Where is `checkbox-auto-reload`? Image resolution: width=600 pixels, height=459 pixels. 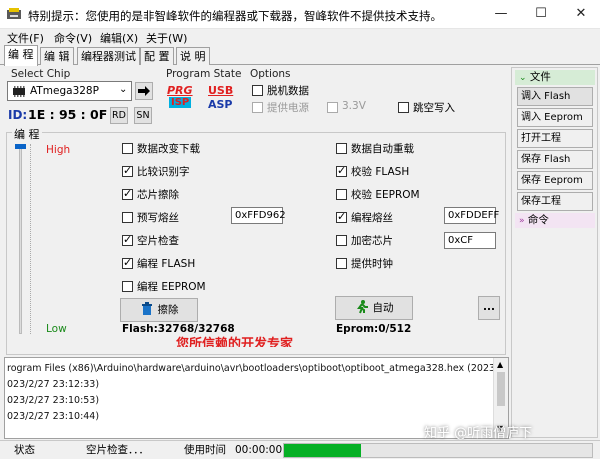 checkbox-auto-reload is located at coordinates (341, 148).